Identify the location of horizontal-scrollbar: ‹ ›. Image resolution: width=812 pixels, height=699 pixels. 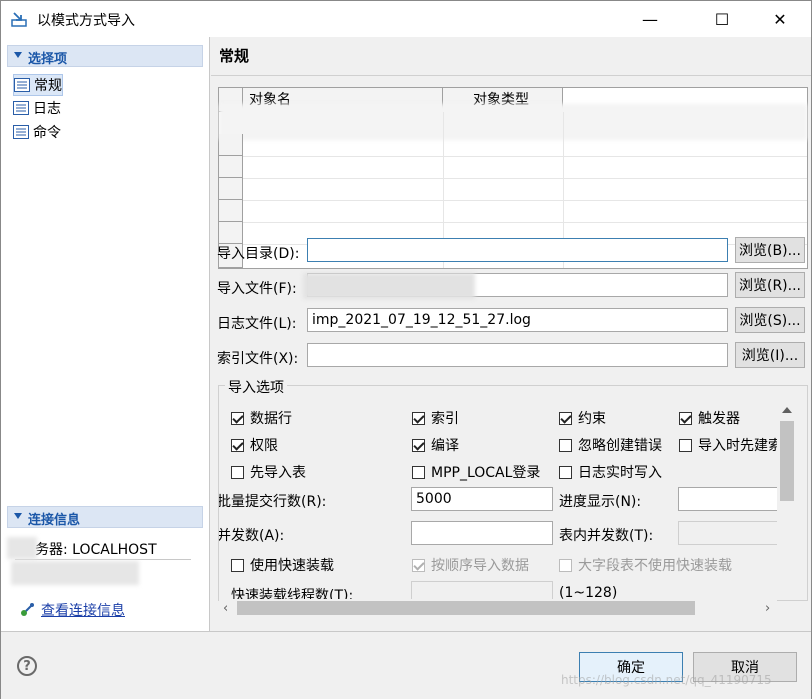
(498, 608).